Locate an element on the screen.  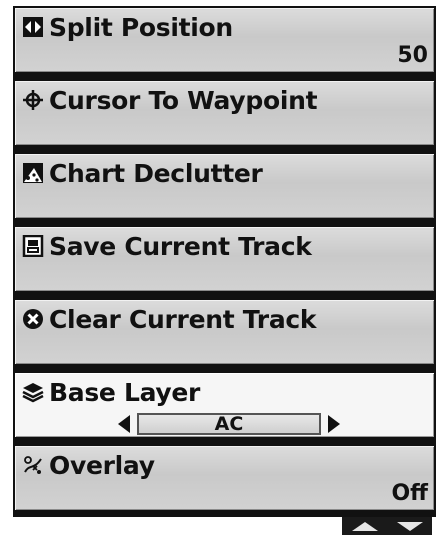
menu-item-save-current-track: Save Current Track is located at coordinates (224, 259).